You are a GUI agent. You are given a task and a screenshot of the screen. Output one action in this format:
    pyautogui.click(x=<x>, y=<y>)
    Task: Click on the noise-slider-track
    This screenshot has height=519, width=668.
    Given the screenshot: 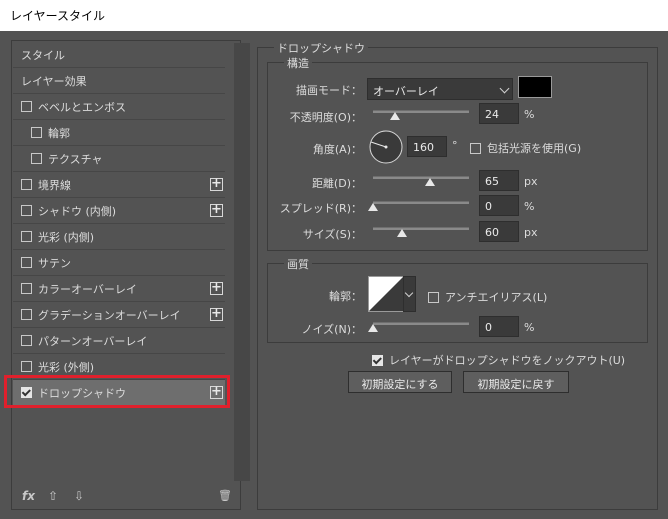 What is the action you would take?
    pyautogui.click(x=421, y=323)
    